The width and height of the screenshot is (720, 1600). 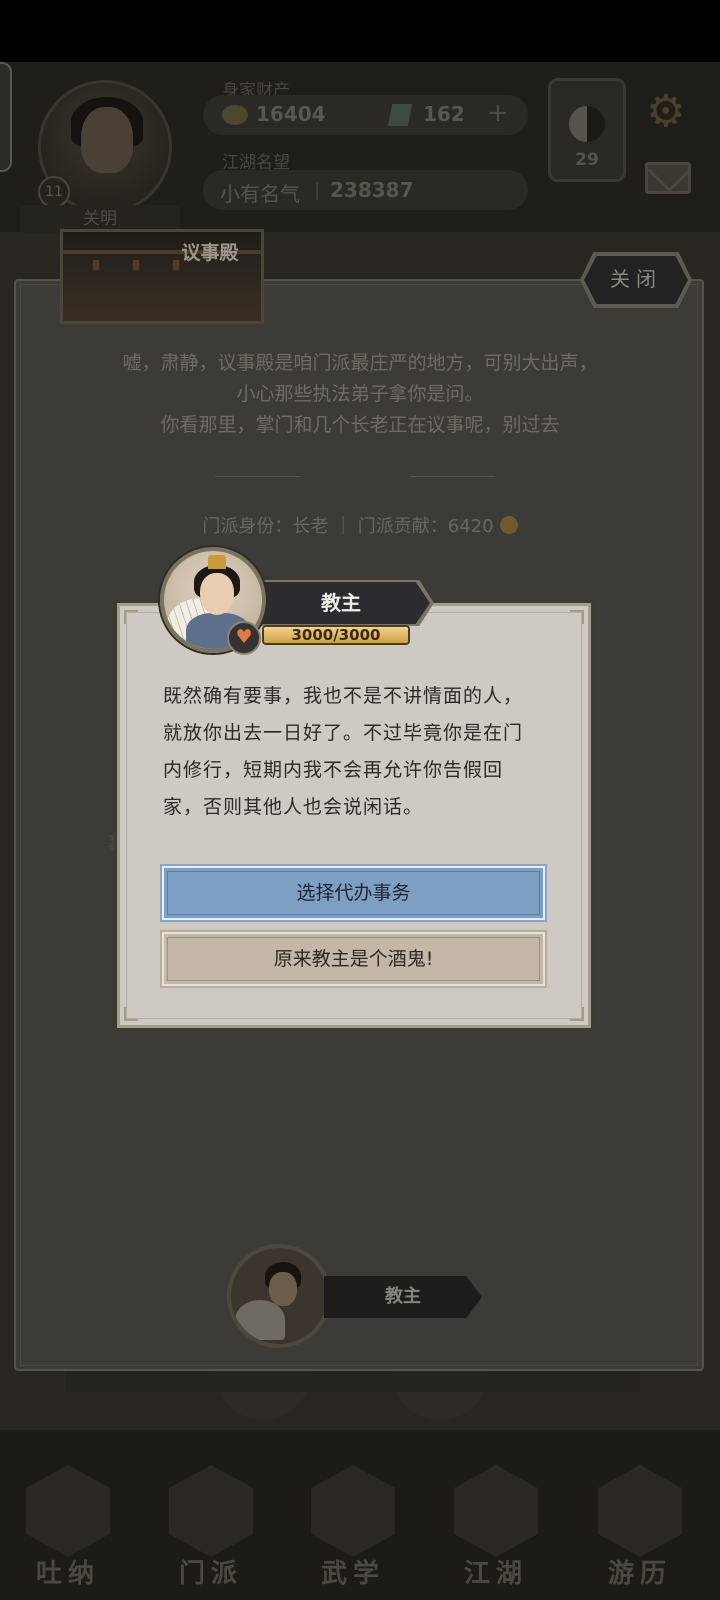 I want to click on mail-icon, so click(x=668, y=178).